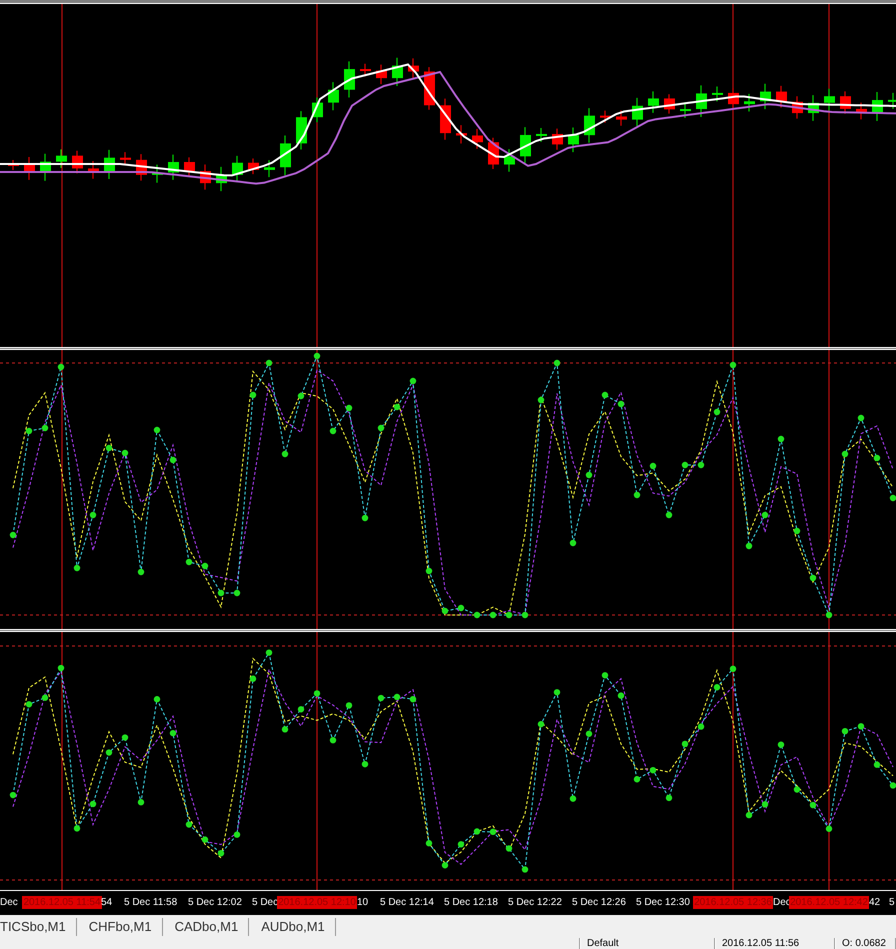 This screenshot has width=896, height=949. What do you see at coordinates (215, 902) in the screenshot?
I see `axis-label: 5 Dec 12:02` at bounding box center [215, 902].